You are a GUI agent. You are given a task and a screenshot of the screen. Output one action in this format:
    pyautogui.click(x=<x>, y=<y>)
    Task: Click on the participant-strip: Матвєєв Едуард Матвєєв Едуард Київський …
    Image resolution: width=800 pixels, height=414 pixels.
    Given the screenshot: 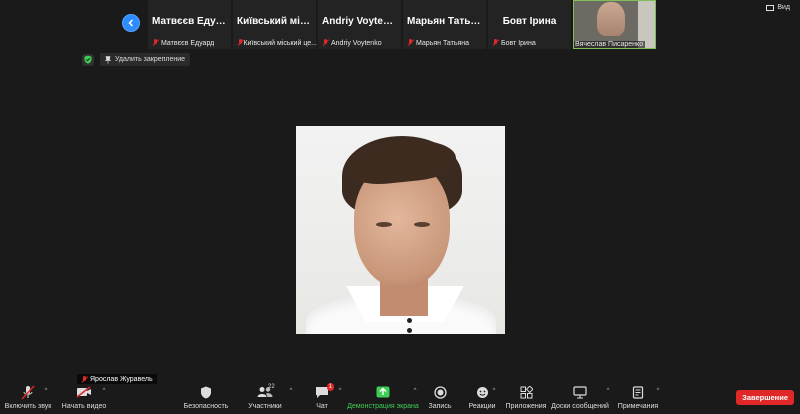 What is the action you would take?
    pyautogui.click(x=386, y=24)
    